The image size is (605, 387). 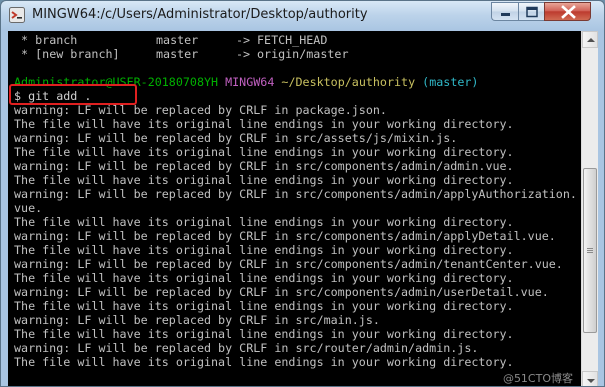 I want to click on prompt-branch: (master), so click(x=450, y=82).